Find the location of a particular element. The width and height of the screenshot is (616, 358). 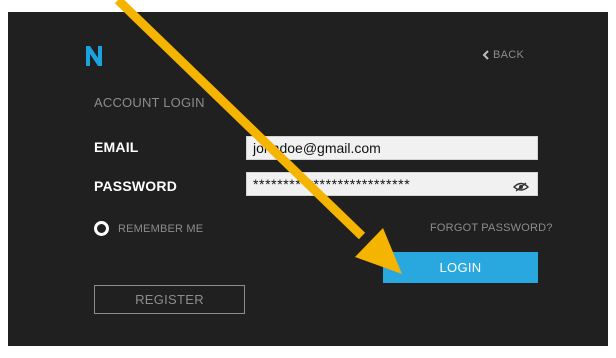

login-button: LOGIN is located at coordinates (460, 267).